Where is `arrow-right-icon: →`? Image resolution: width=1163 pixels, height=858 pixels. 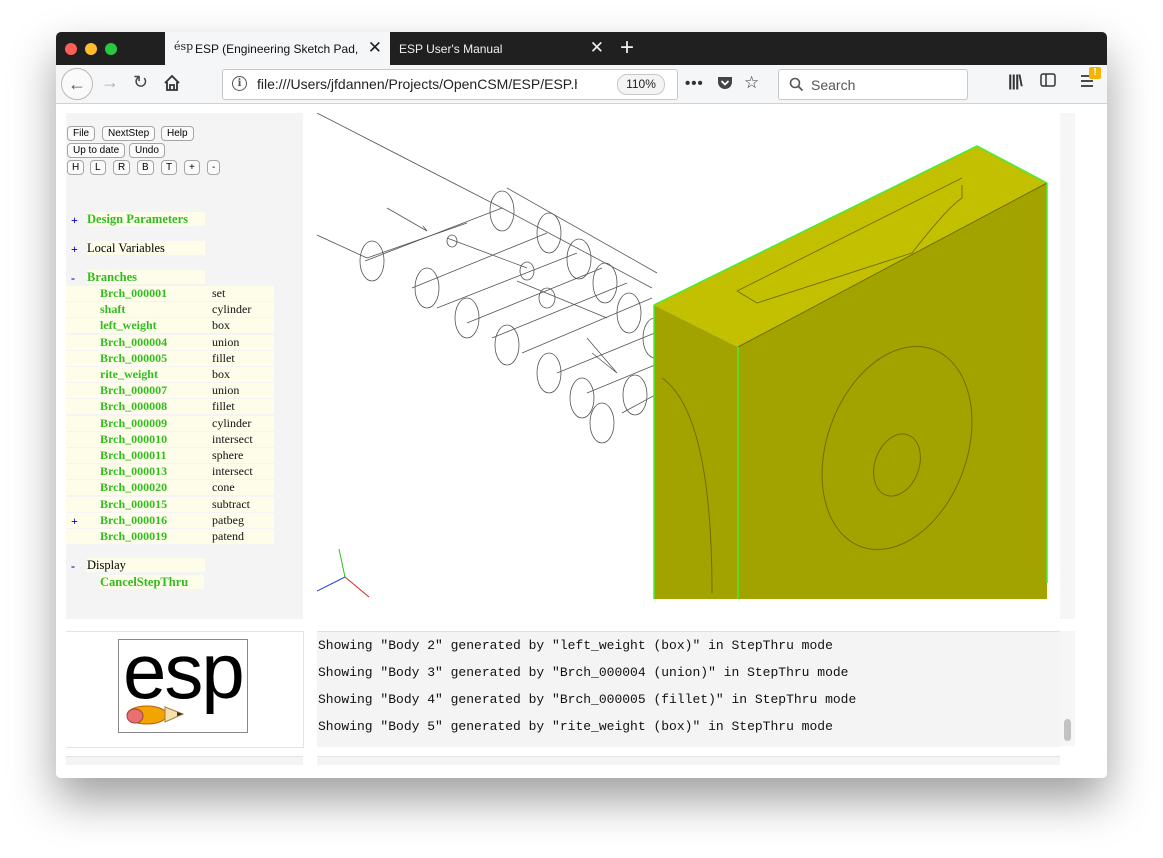 arrow-right-icon: → is located at coordinates (110, 82).